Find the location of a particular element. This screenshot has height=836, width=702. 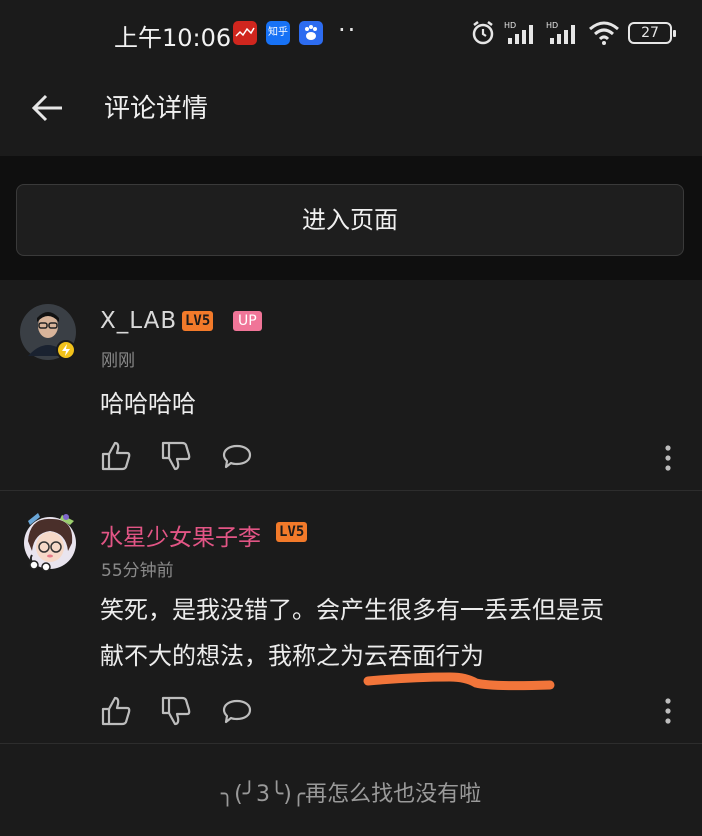

enter-page-section: 进入页面 is located at coordinates (351, 218).